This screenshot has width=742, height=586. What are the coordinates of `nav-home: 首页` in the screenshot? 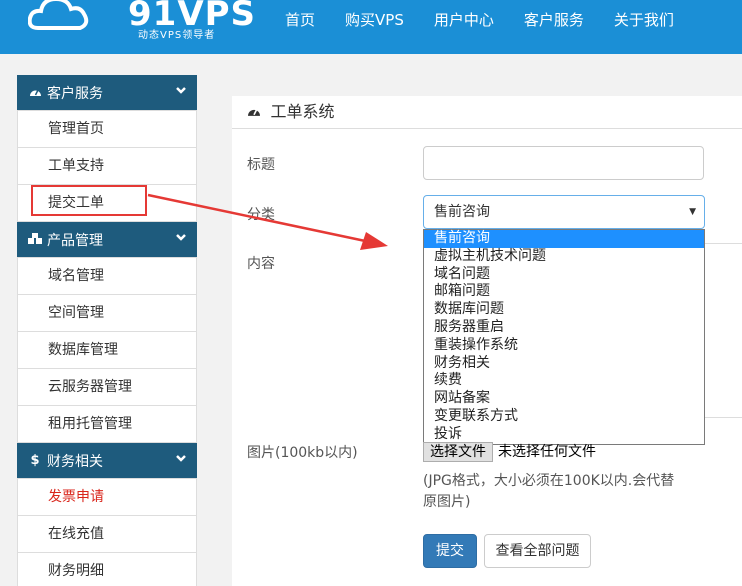 It's located at (300, 20).